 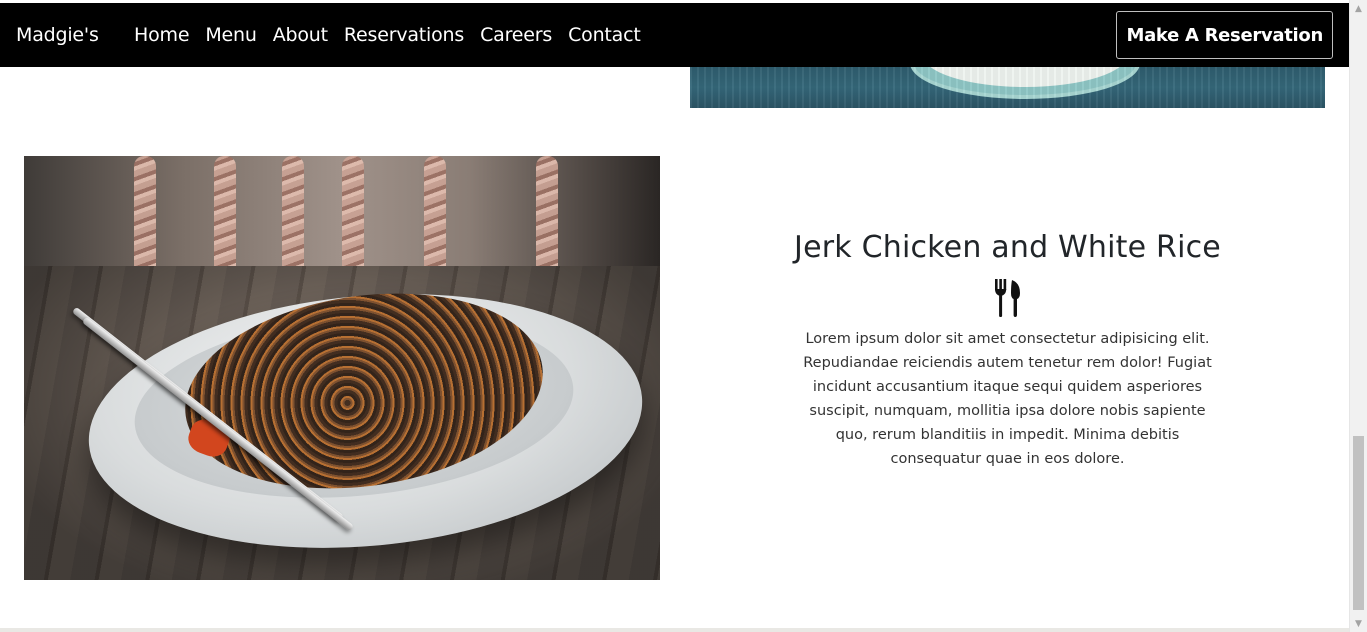 What do you see at coordinates (1007, 247) in the screenshot?
I see `dish-title: Jerk Chicken and White Rice` at bounding box center [1007, 247].